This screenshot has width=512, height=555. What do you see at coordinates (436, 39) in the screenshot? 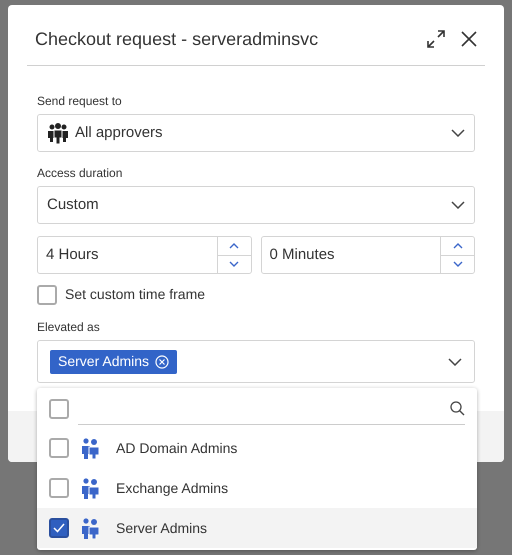
I see `expand-icon` at bounding box center [436, 39].